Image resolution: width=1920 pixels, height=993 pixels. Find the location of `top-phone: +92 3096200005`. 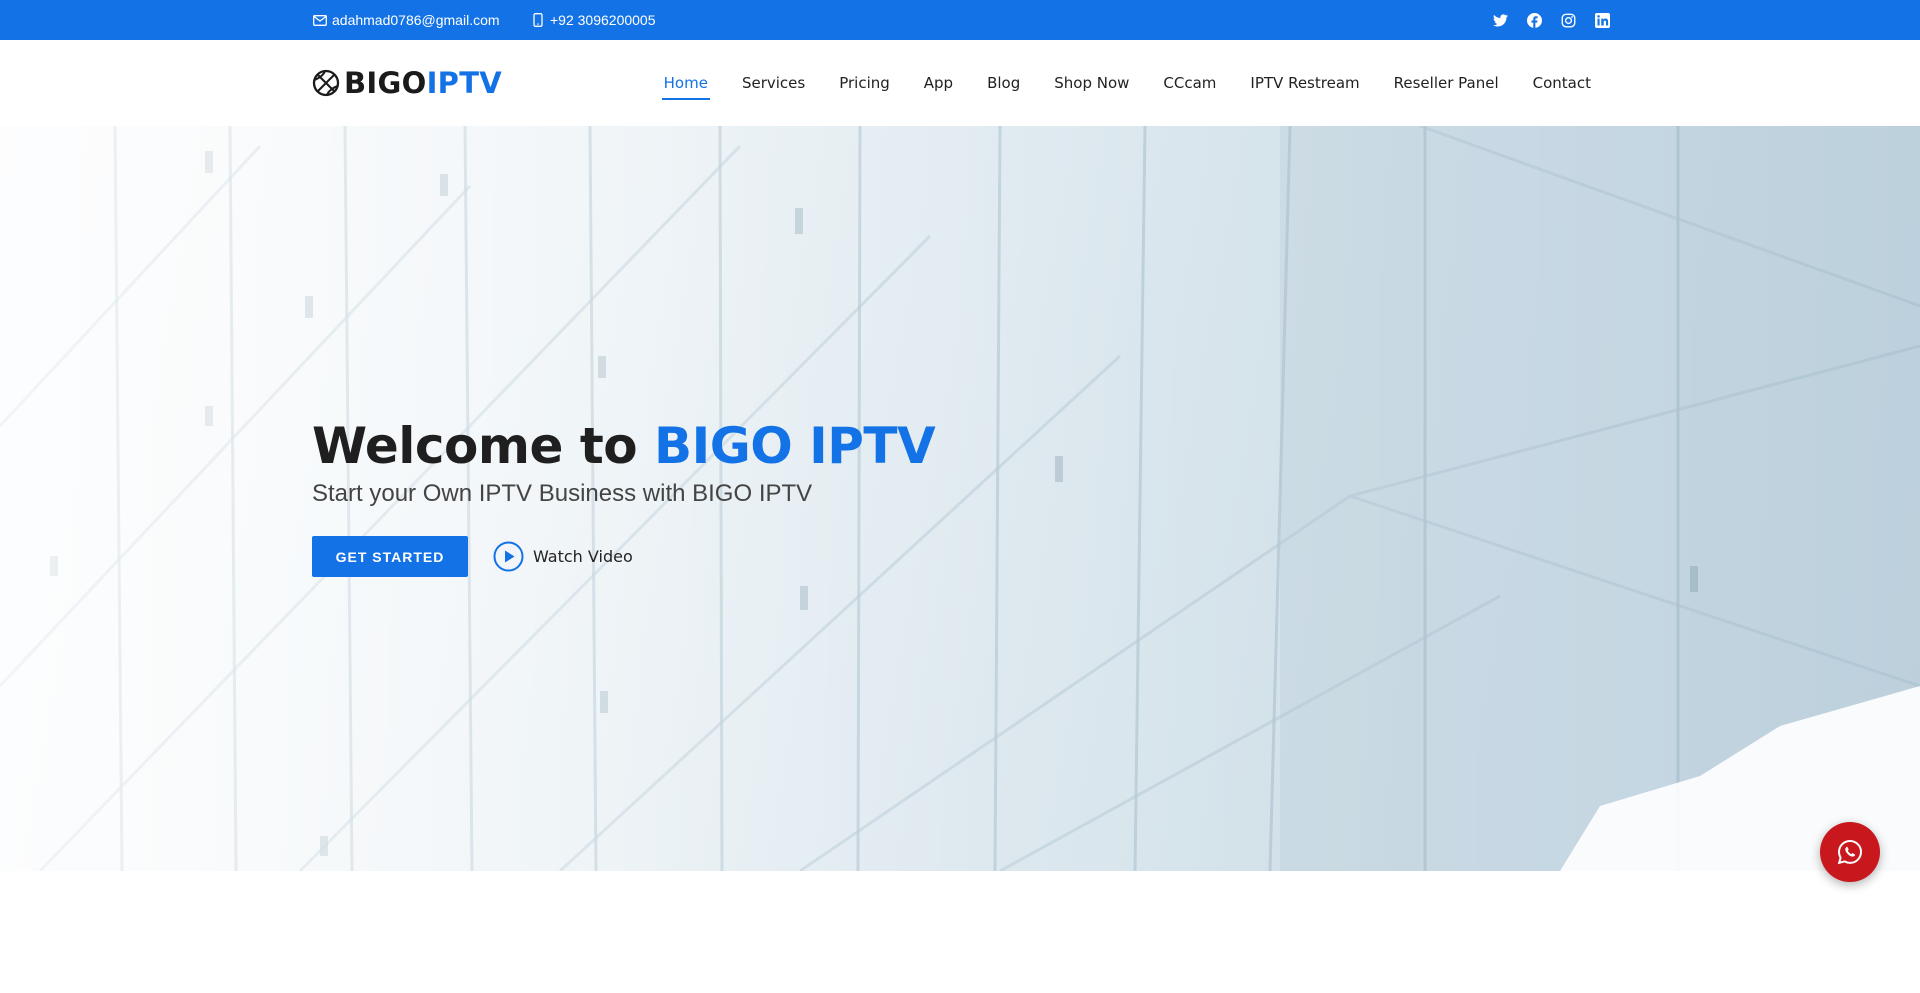

top-phone: +92 3096200005 is located at coordinates (593, 20).